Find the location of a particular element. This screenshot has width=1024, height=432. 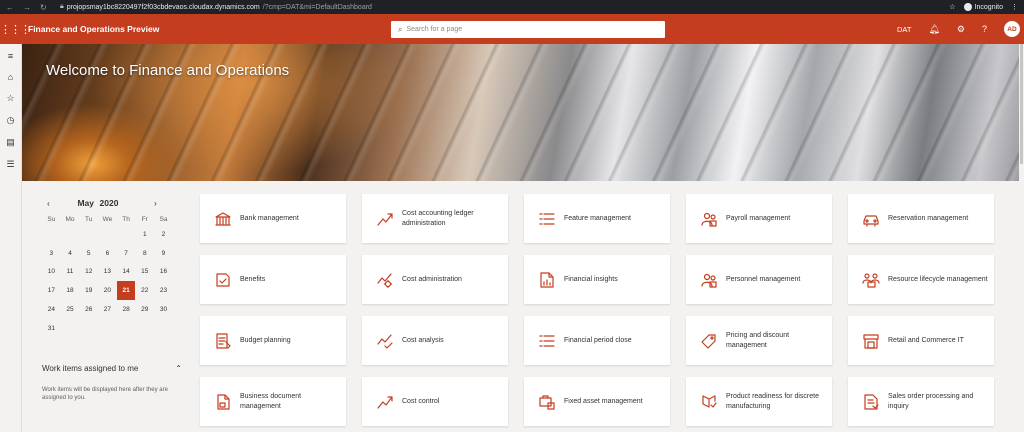

chart-check-icon is located at coordinates (385, 341).